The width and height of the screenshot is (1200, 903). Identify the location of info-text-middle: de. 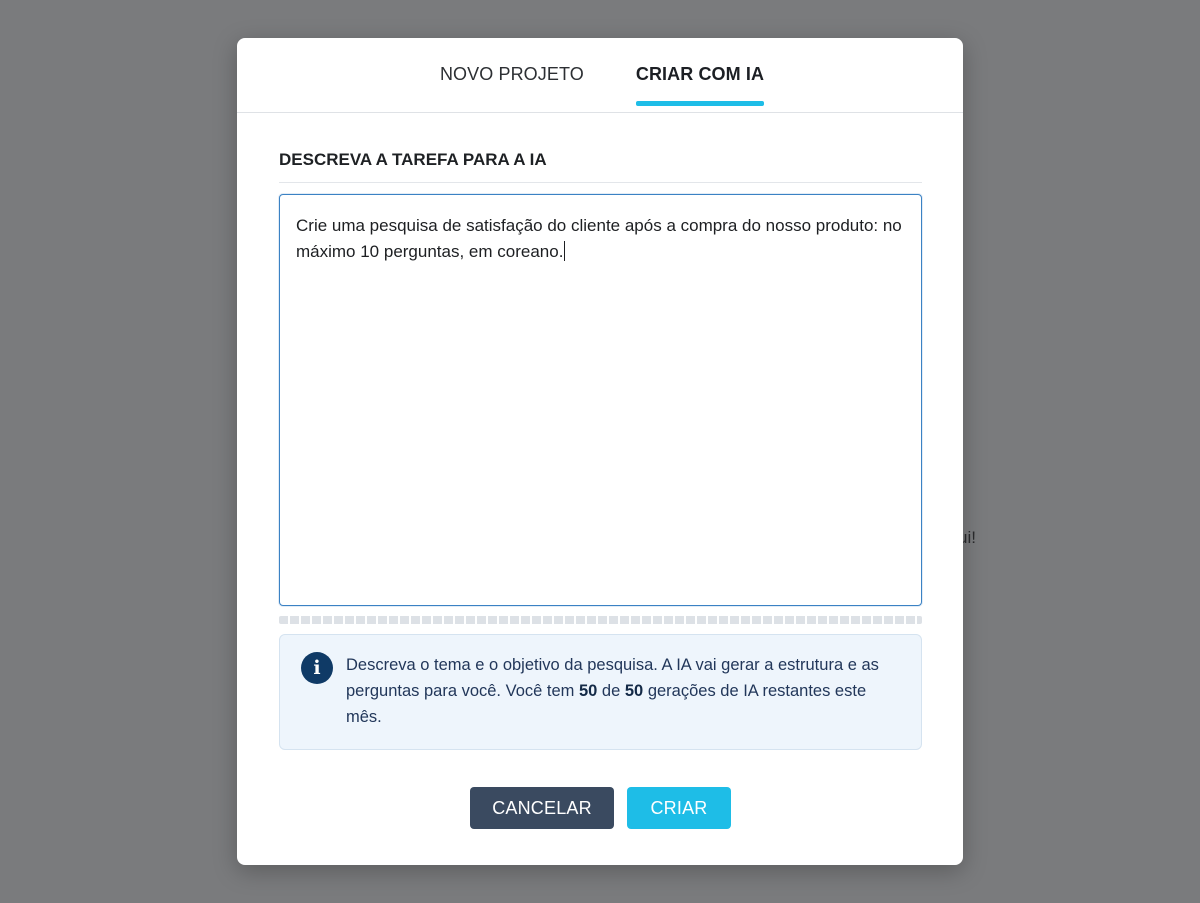
(611, 691).